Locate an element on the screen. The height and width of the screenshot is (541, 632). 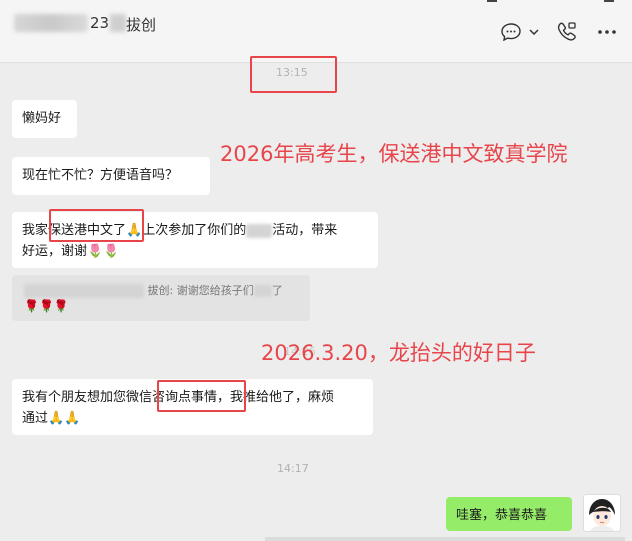
message-bubble: 懒妈好 is located at coordinates (44, 119).